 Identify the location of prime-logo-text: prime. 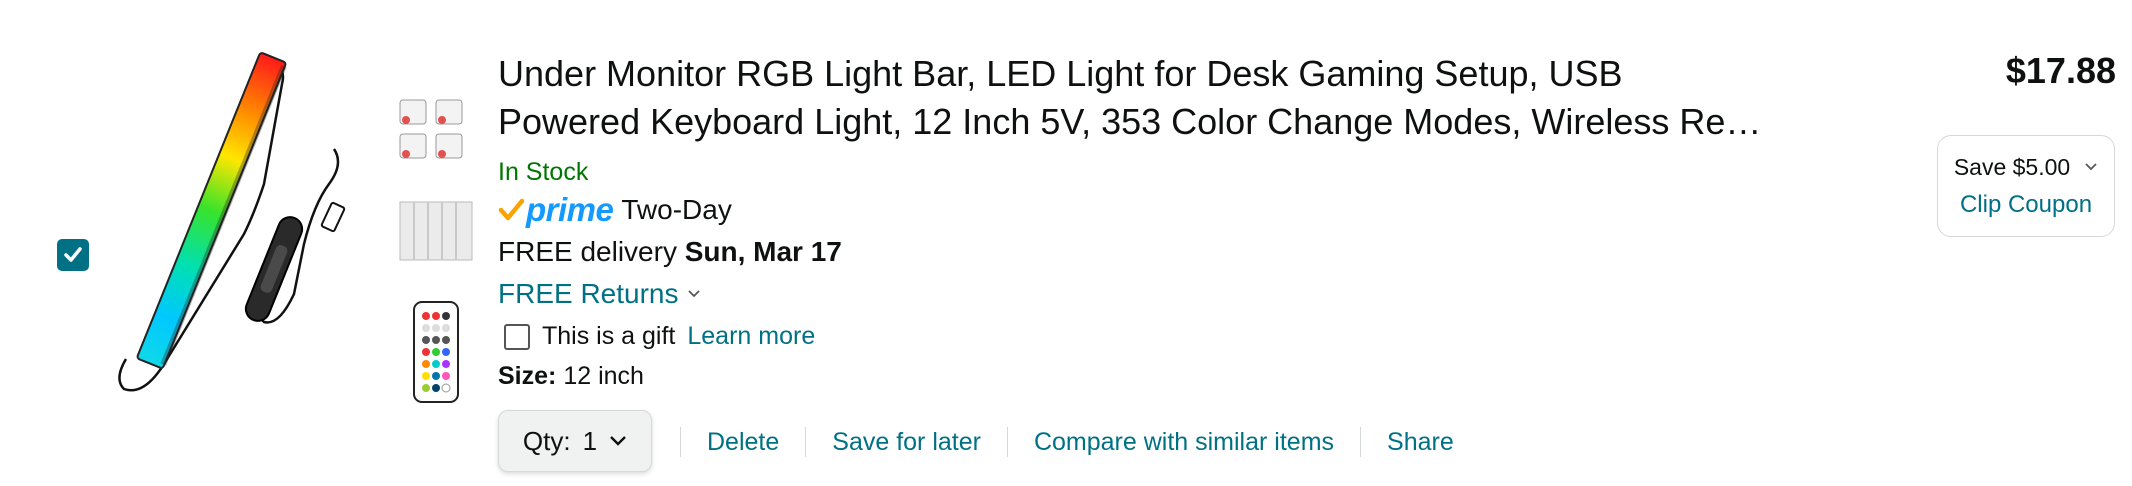
(570, 209).